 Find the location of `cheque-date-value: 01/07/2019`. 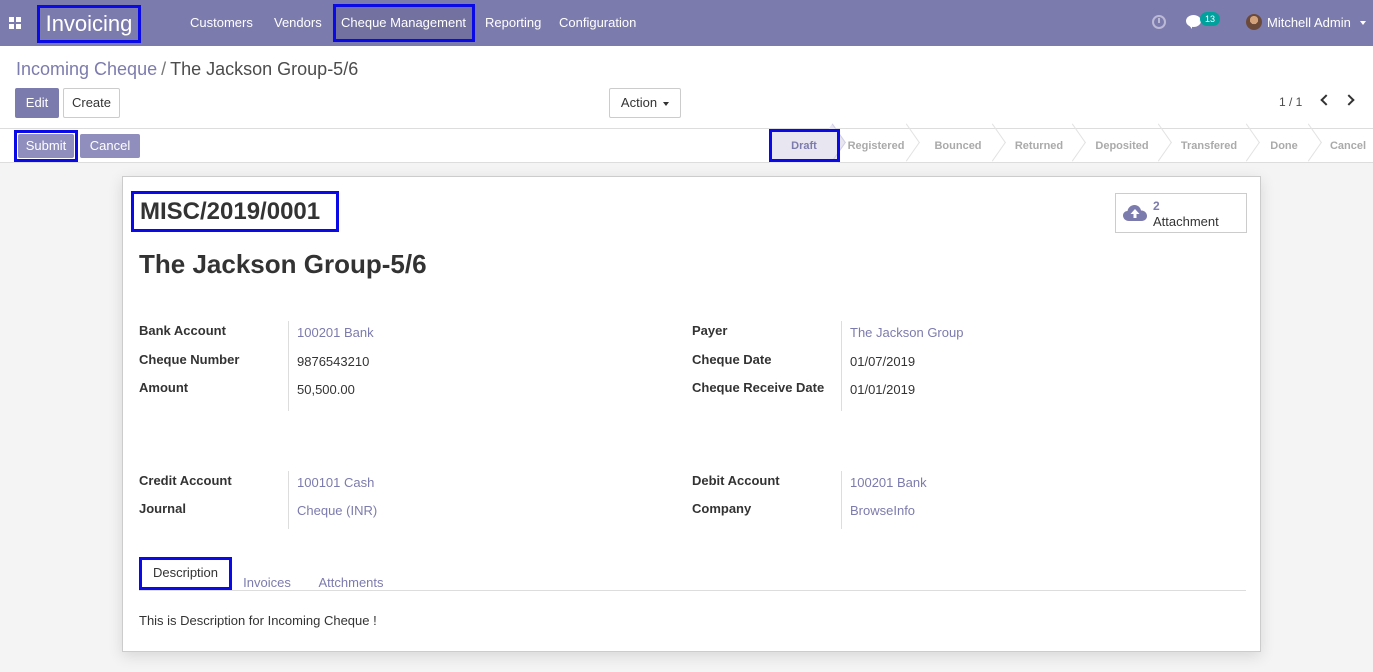

cheque-date-value: 01/07/2019 is located at coordinates (883, 361).